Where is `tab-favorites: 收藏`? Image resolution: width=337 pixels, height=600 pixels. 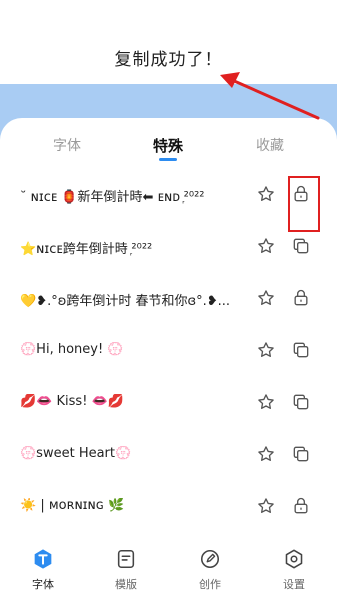 tab-favorites: 收藏 is located at coordinates (270, 145).